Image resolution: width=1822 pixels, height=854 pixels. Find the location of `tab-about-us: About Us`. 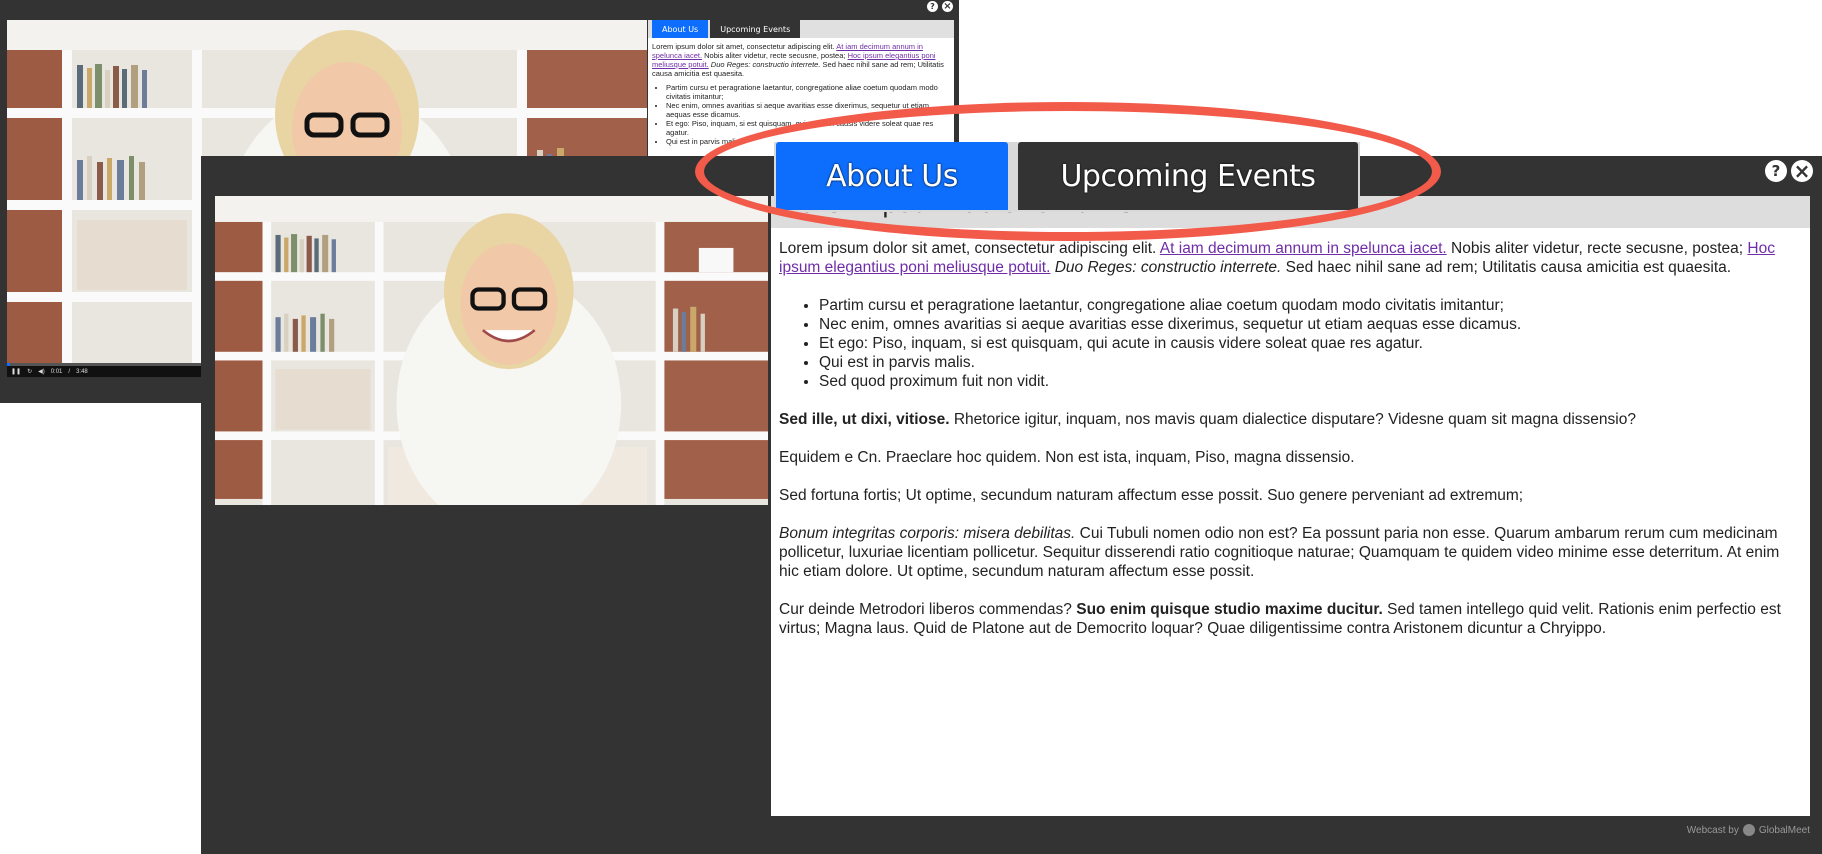

tab-about-us: About Us is located at coordinates (680, 29).